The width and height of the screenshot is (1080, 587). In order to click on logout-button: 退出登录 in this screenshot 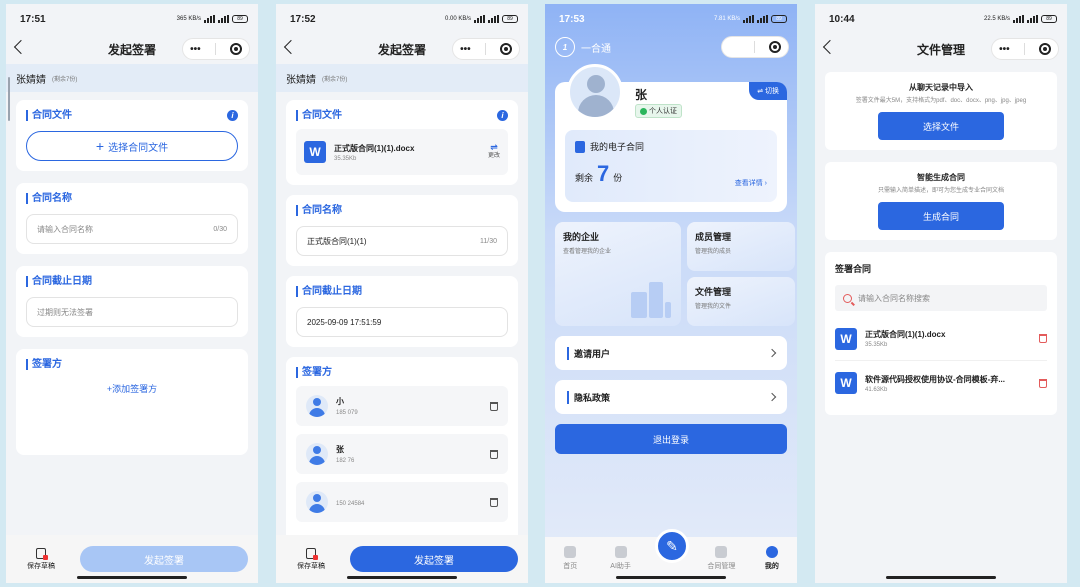, I will do `click(671, 439)`.